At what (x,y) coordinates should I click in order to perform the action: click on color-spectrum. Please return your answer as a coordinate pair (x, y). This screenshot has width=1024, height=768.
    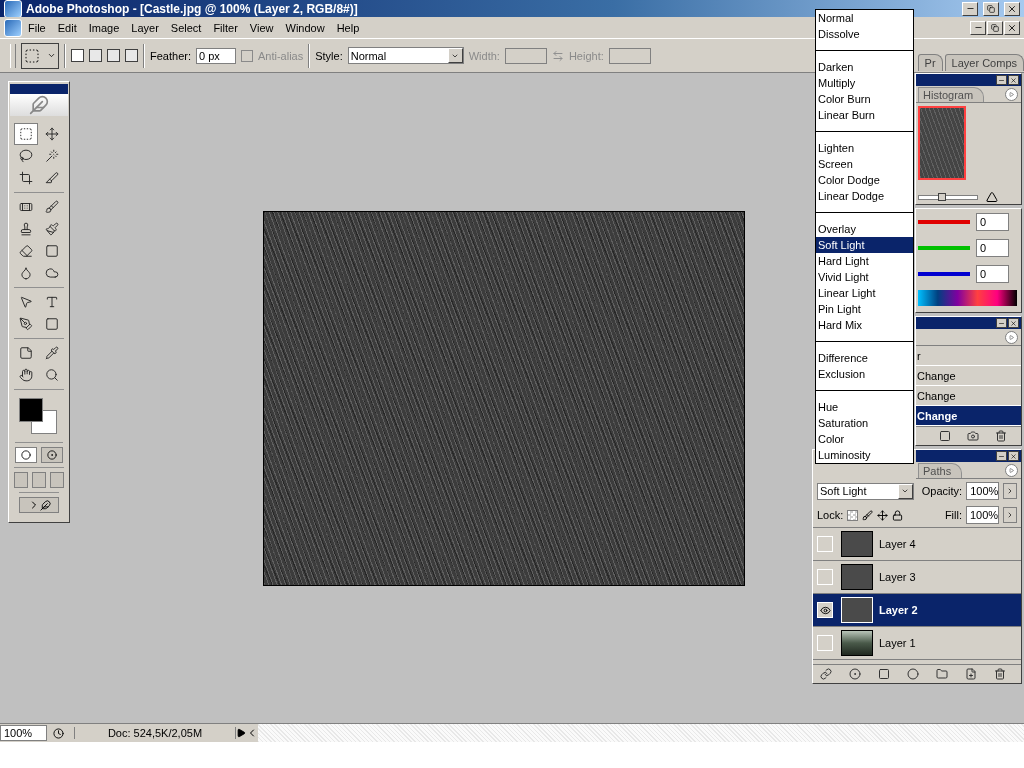
    Looking at the image, I should click on (967, 298).